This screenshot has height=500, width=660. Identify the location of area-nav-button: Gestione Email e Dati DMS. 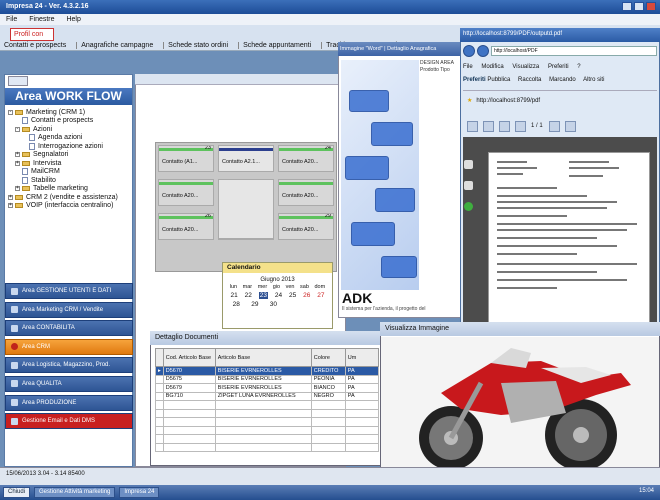
(69, 421).